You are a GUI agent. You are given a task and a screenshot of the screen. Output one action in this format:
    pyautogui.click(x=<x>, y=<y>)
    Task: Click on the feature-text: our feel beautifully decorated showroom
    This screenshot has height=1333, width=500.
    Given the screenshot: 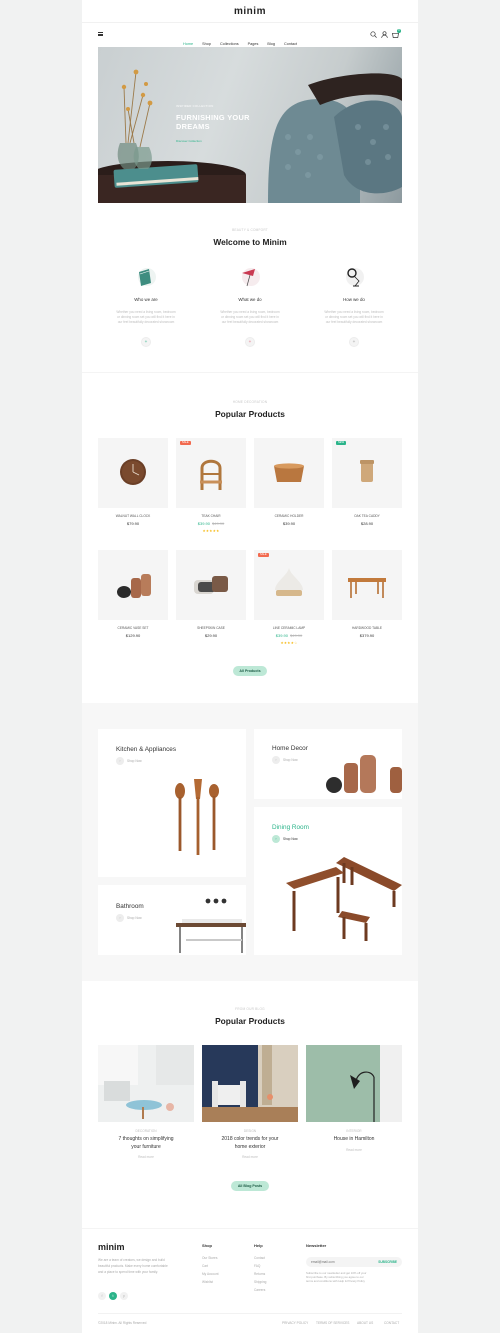 What is the action you would take?
    pyautogui.click(x=250, y=322)
    